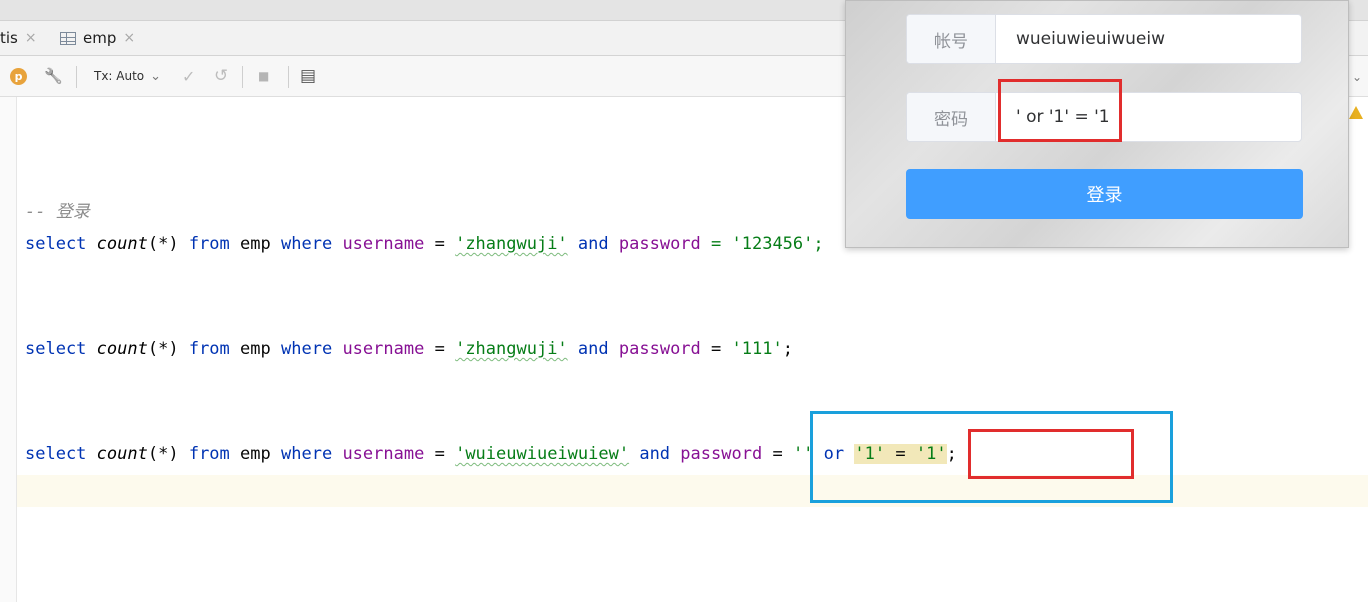 This screenshot has height=602, width=1368. I want to click on profile-button: p, so click(18, 76).